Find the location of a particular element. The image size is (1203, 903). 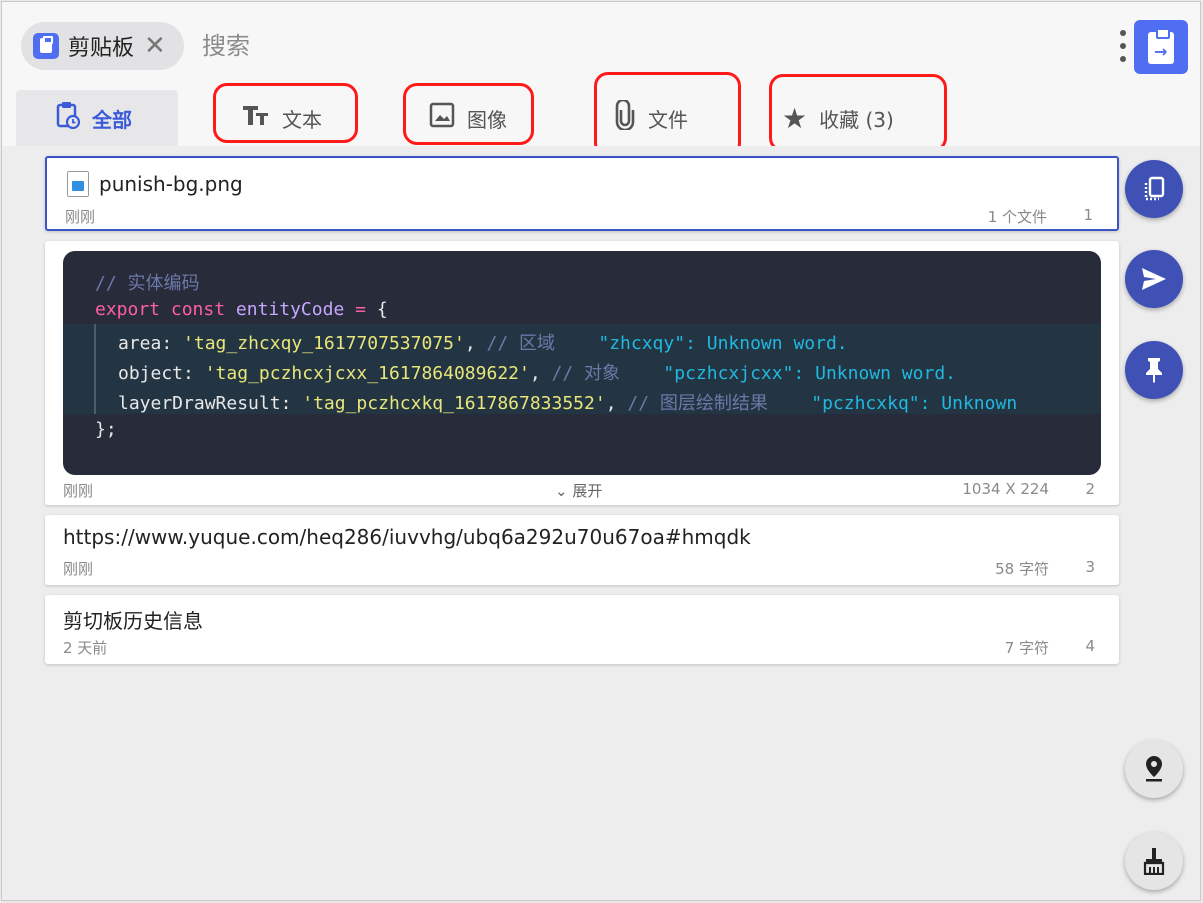

paste-to-app-button: → is located at coordinates (1161, 47).